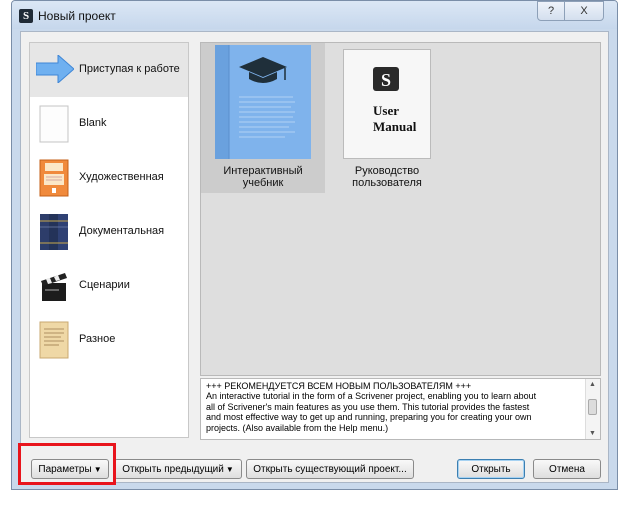  What do you see at coordinates (395, 126) in the screenshot?
I see `book-cover-text-2: Manual` at bounding box center [395, 126].